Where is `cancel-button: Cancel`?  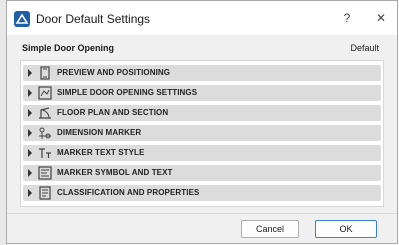
cancel-button: Cancel is located at coordinates (270, 229).